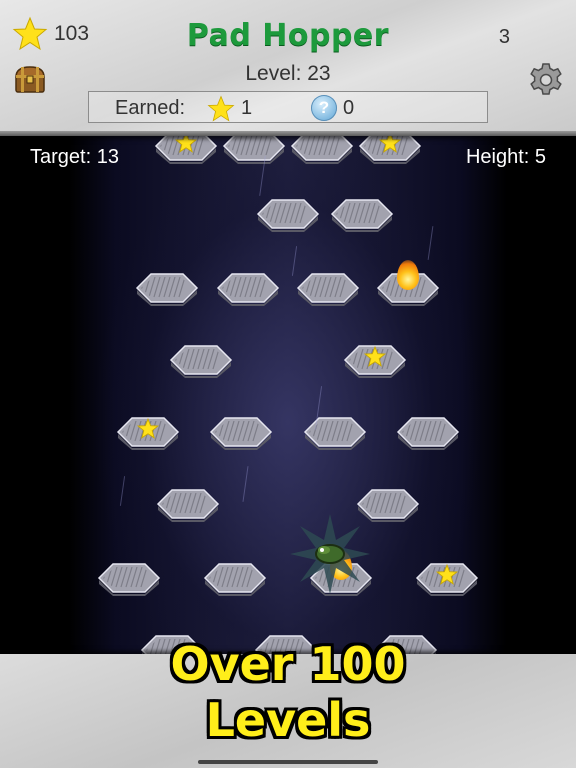 The height and width of the screenshot is (768, 576). What do you see at coordinates (288, 720) in the screenshot?
I see `promo-line-2: Levels` at bounding box center [288, 720].